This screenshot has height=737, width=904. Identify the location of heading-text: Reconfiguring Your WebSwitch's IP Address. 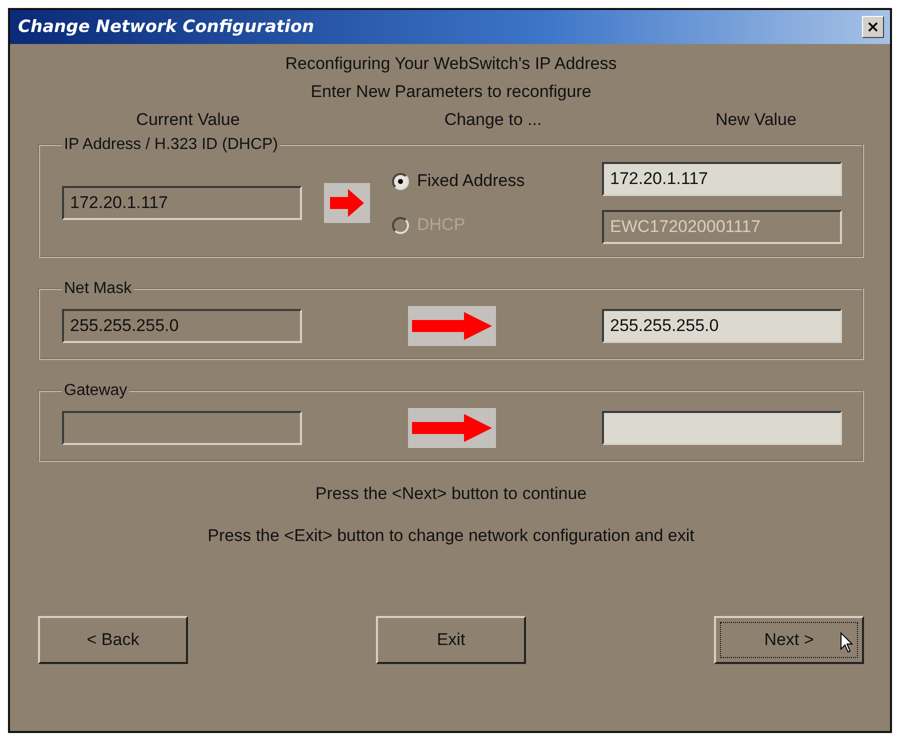
(451, 64).